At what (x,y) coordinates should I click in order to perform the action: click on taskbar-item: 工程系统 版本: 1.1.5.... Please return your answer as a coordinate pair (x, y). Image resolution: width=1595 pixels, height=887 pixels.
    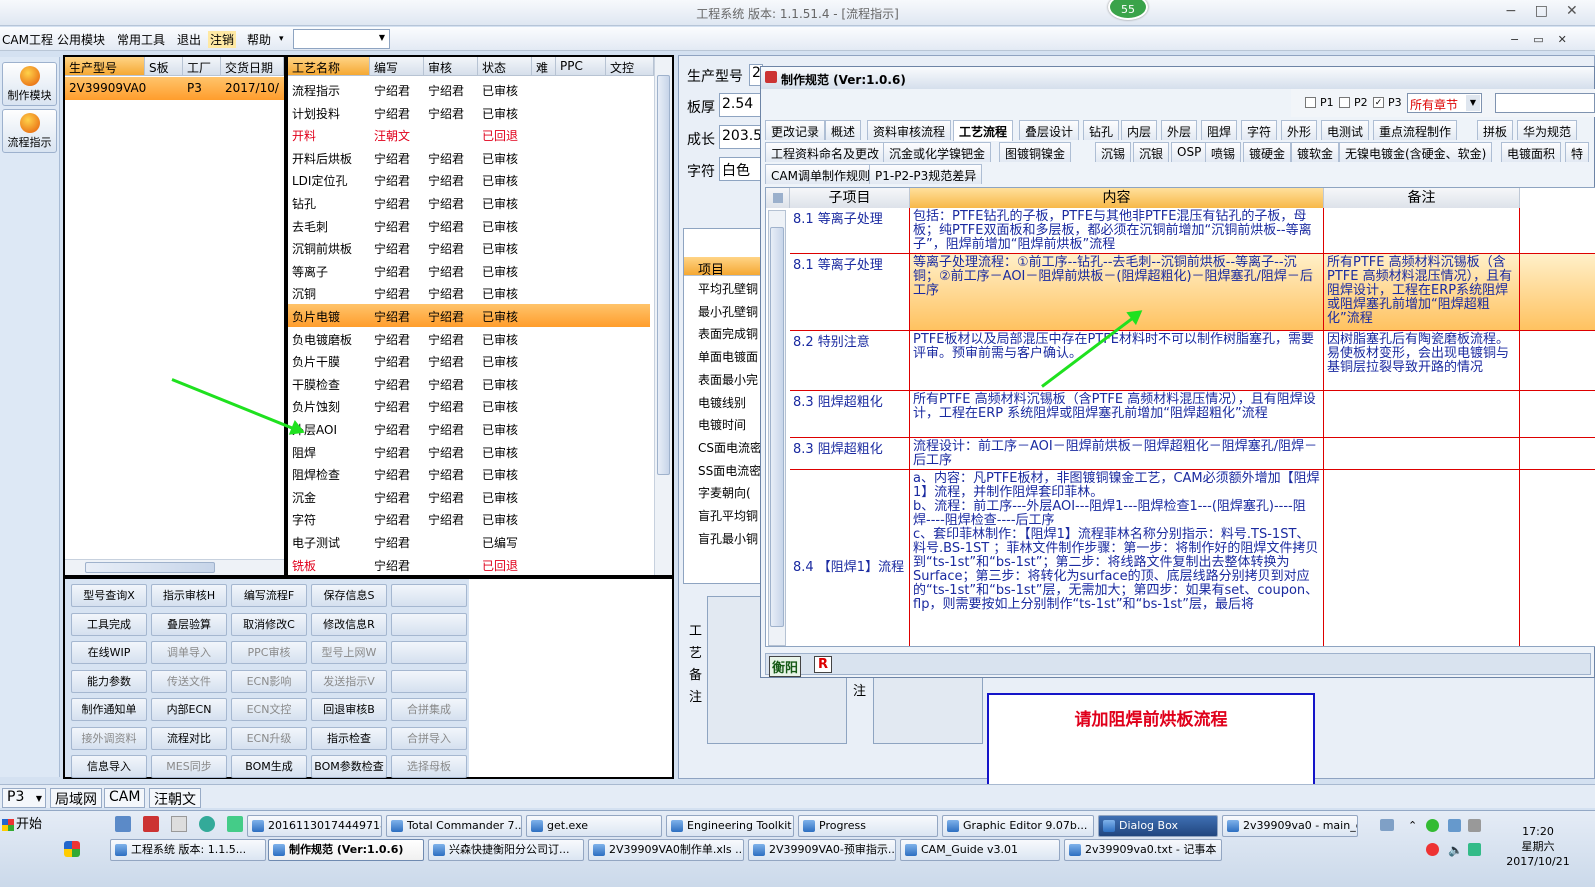
    Looking at the image, I should click on (188, 850).